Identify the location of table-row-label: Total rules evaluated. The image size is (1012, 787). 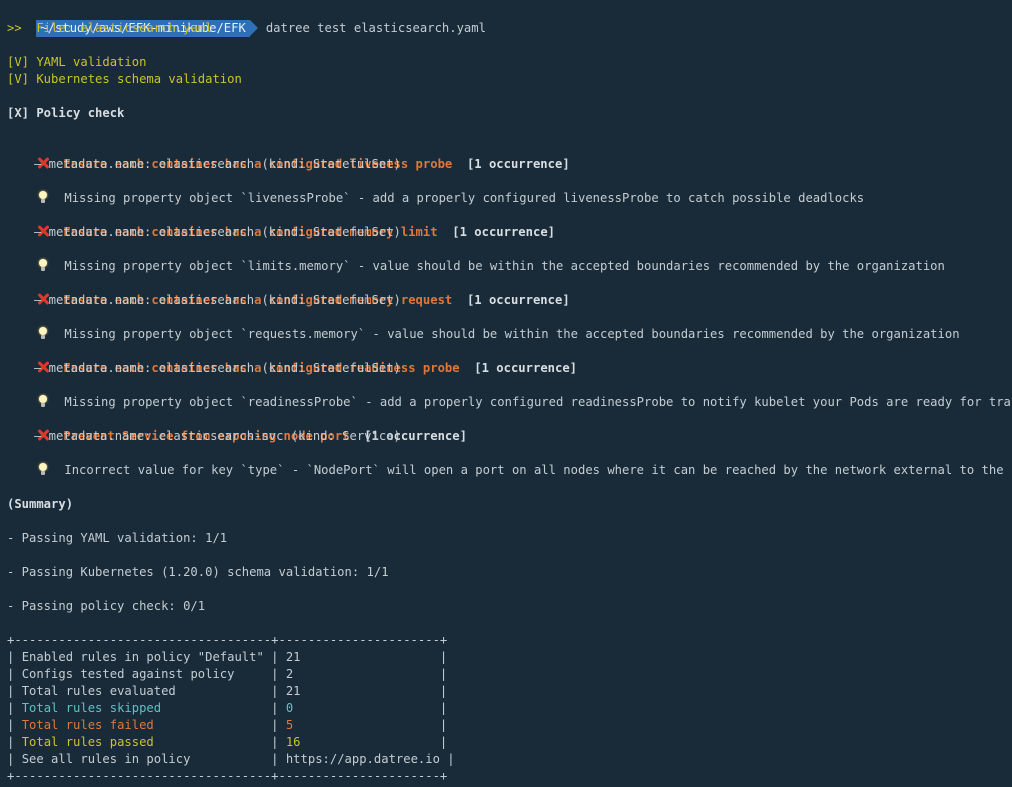
(142, 691).